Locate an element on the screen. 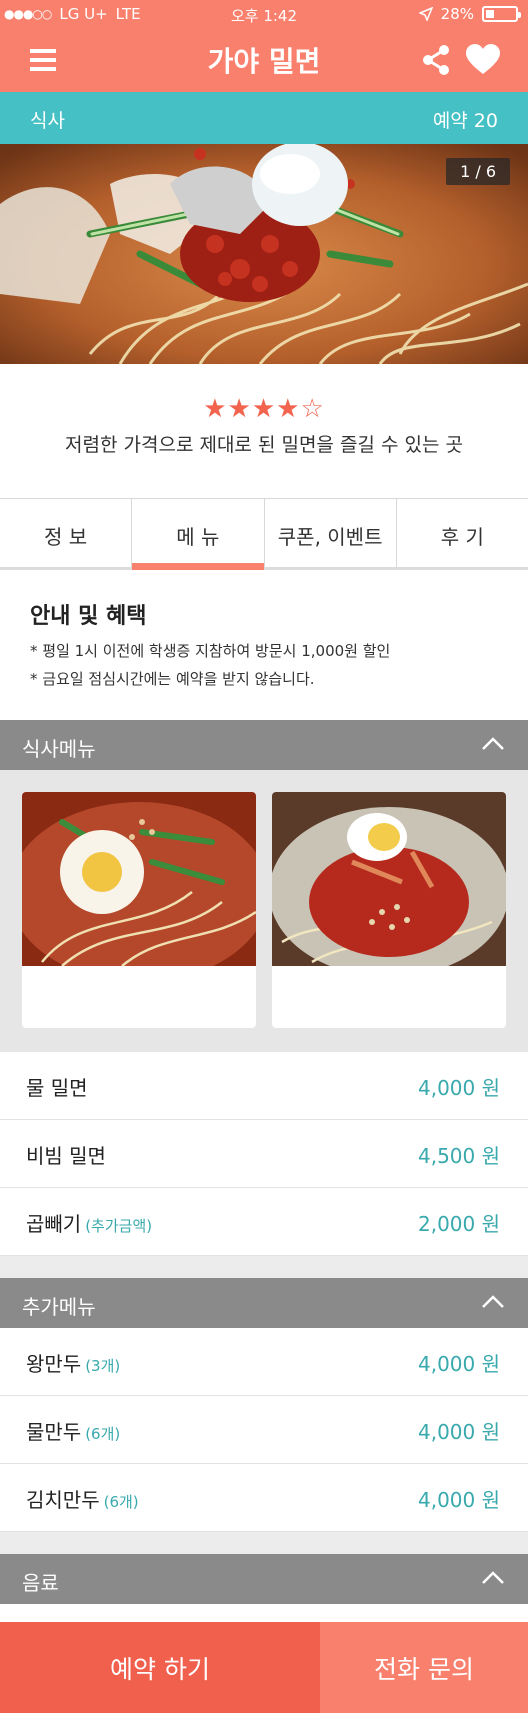 This screenshot has height=1713, width=528. tagline: 저렴한 가격으로 제대로 된 밀면을 즐길 수 있는 곳 is located at coordinates (264, 445).